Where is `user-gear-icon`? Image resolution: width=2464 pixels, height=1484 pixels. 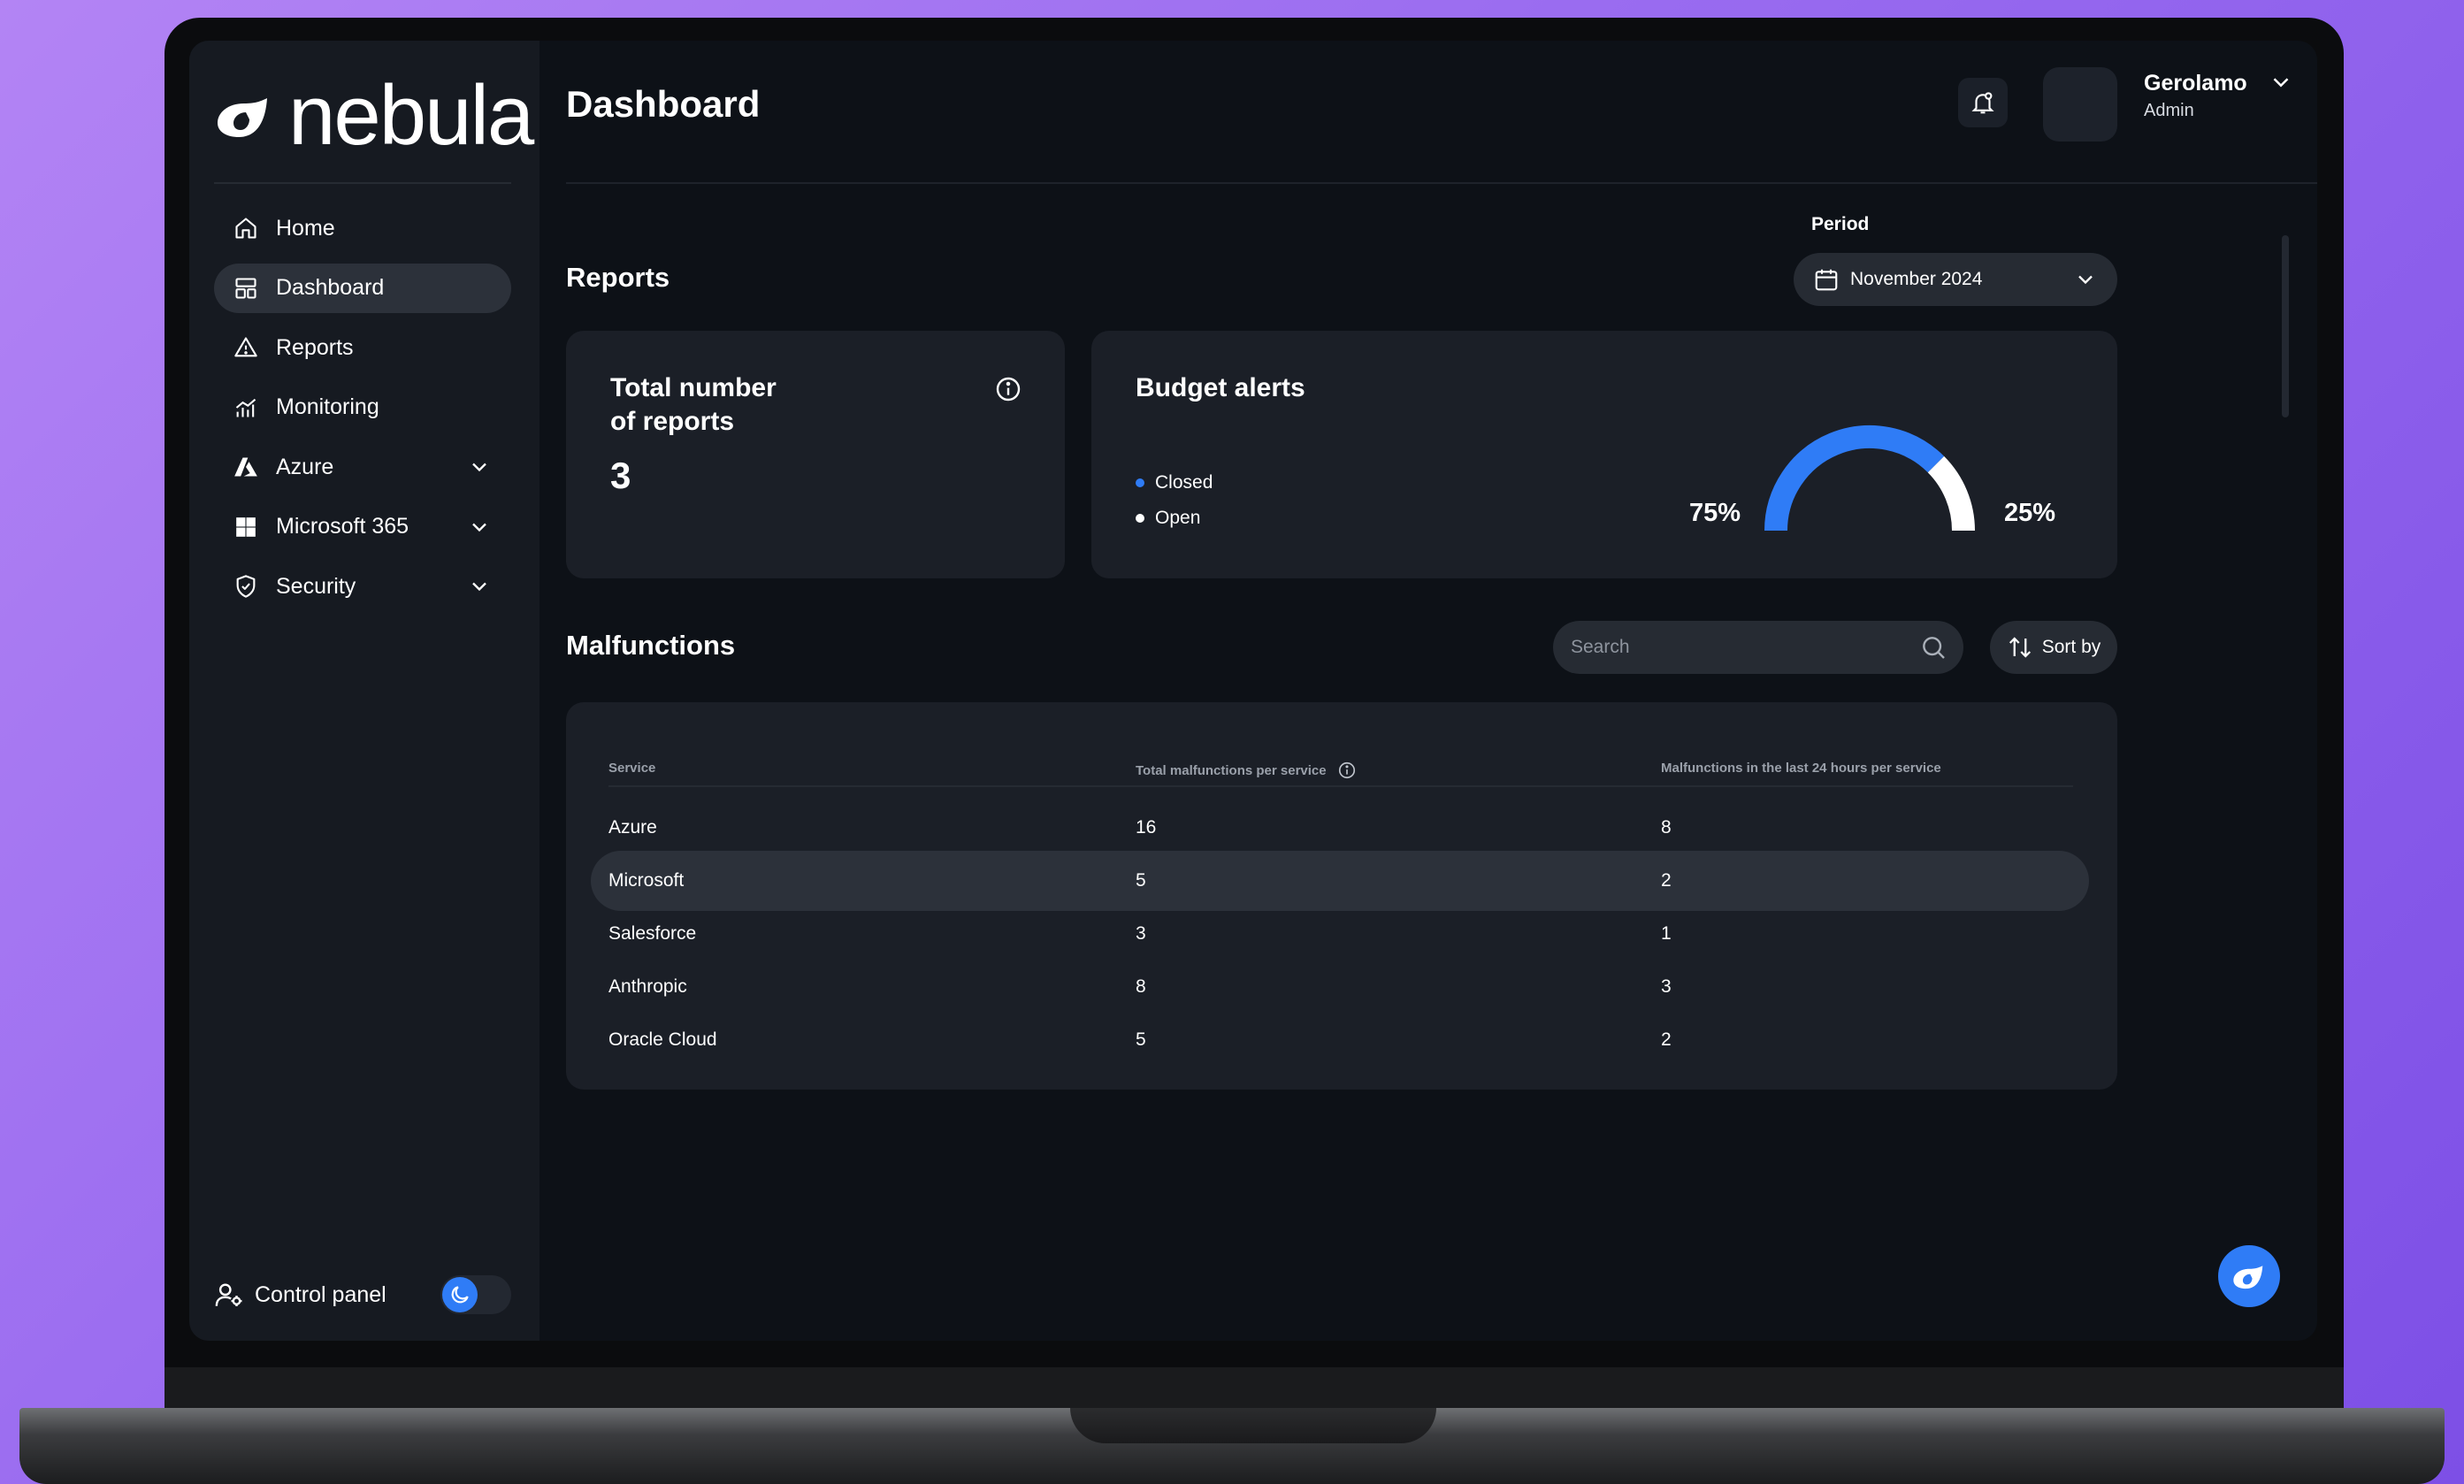 user-gear-icon is located at coordinates (228, 1295).